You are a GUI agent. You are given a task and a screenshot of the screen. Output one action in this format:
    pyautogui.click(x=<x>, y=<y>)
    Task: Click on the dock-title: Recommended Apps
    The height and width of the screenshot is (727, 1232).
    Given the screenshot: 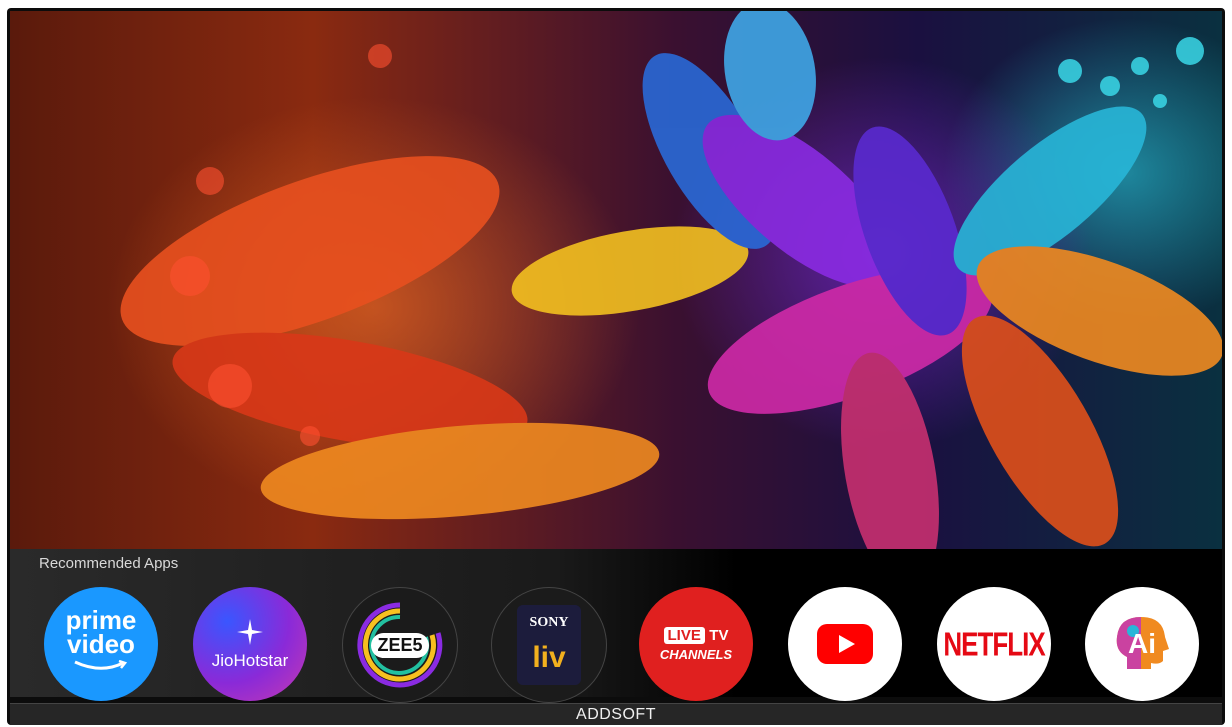 What is the action you would take?
    pyautogui.click(x=109, y=563)
    